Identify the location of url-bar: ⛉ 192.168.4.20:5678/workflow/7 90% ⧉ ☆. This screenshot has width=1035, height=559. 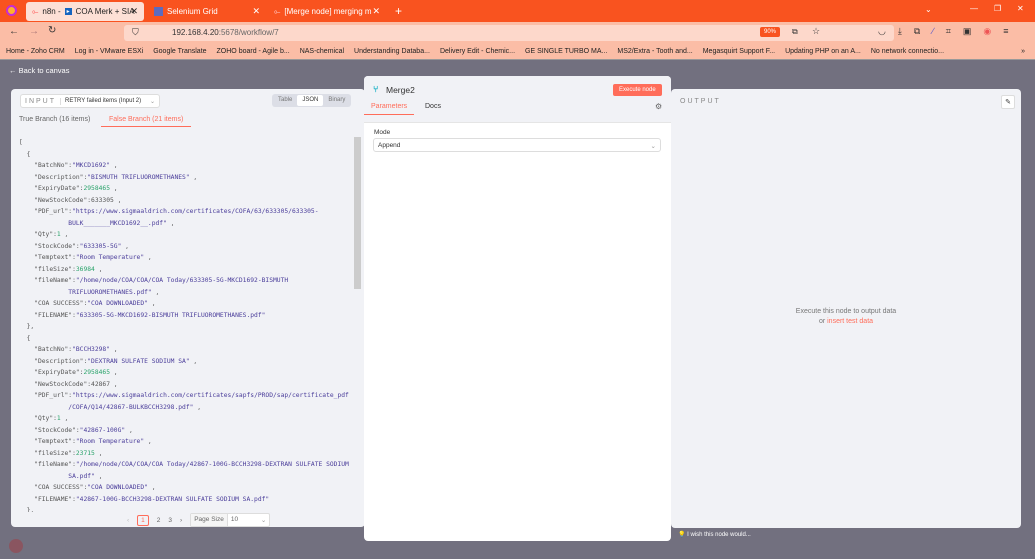
(509, 33).